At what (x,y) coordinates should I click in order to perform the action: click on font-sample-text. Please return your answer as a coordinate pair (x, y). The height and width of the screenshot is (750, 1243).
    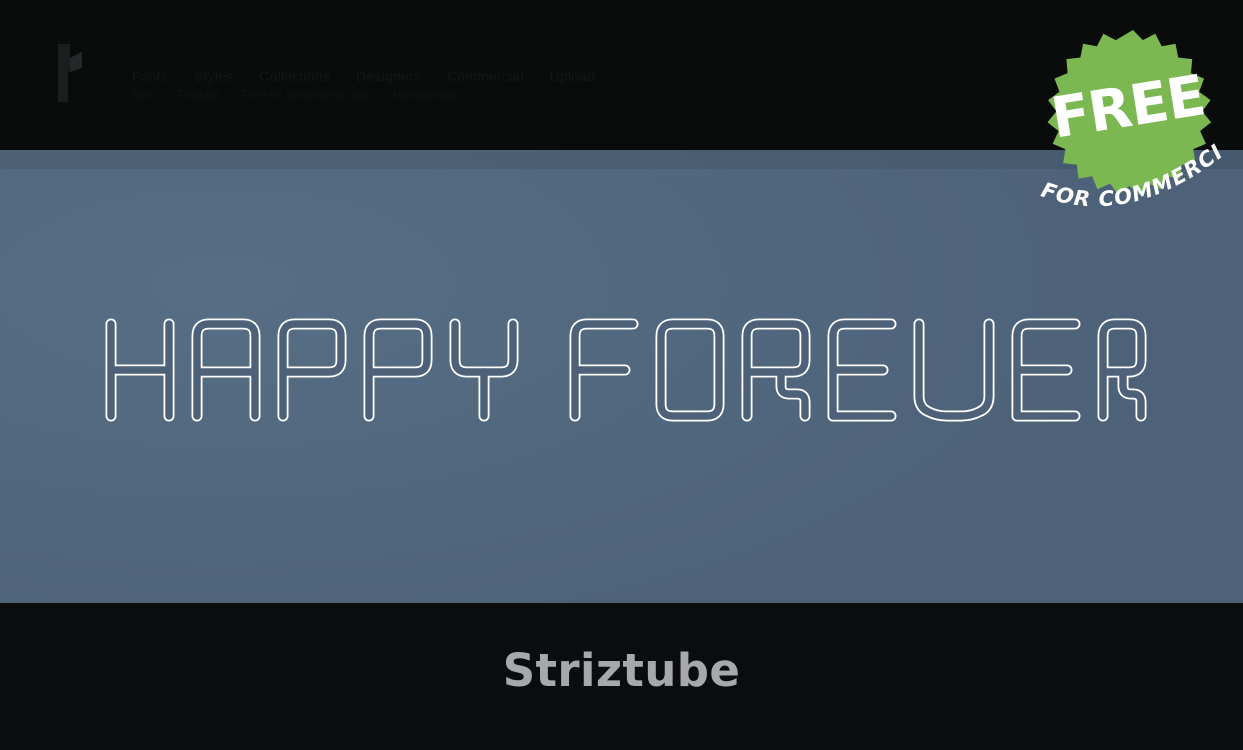
    Looking at the image, I should click on (622, 377).